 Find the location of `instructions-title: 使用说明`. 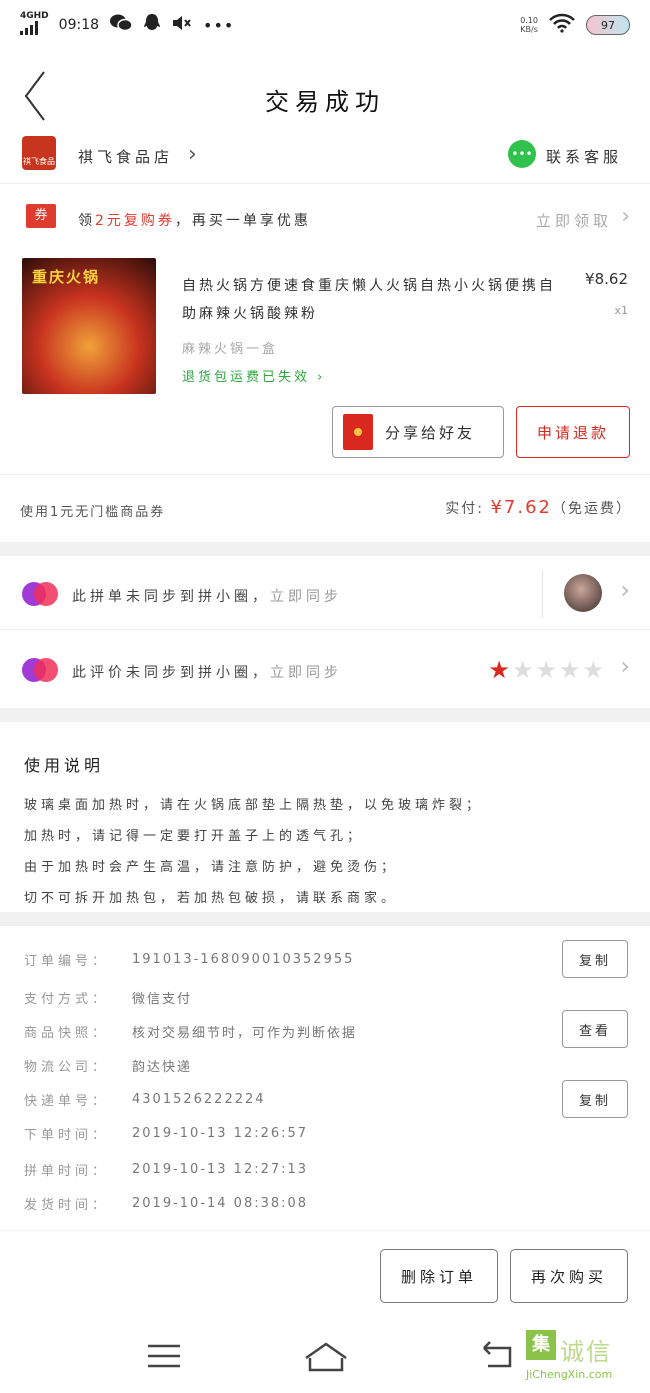

instructions-title: 使用说明 is located at coordinates (64, 765).